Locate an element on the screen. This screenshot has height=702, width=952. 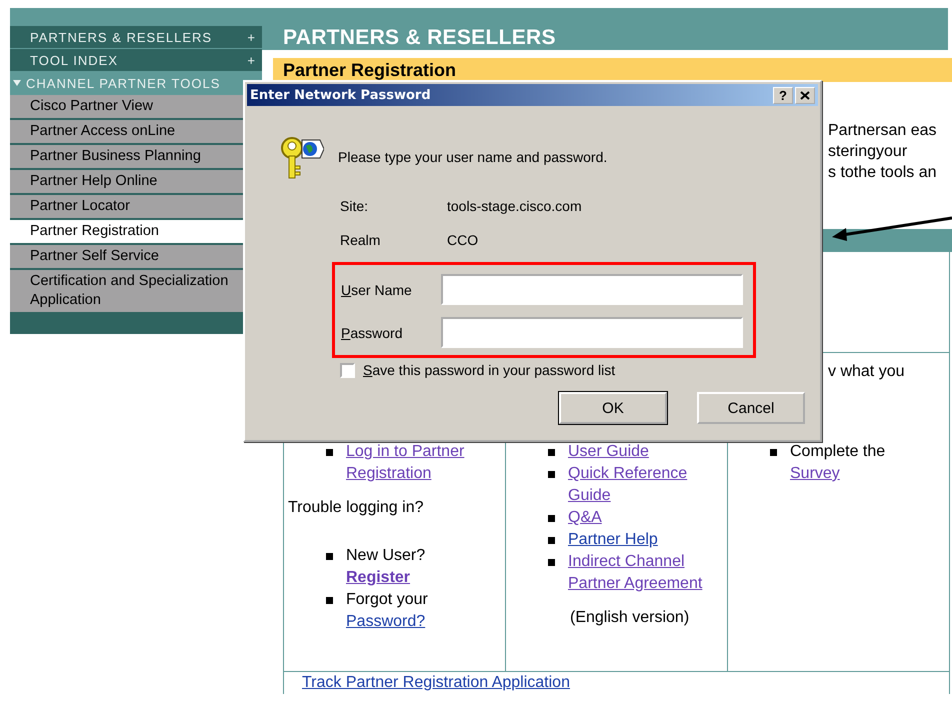
link: Quick Reference Guide is located at coordinates (645, 485).